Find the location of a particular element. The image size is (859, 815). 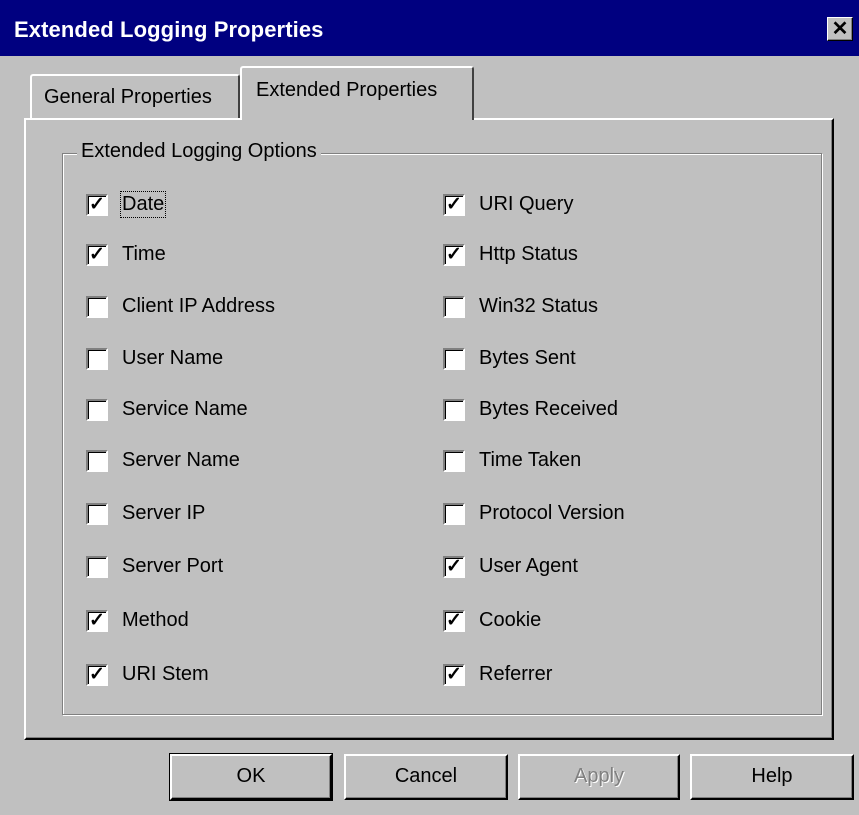

option-label: Win32 Status is located at coordinates (538, 306).